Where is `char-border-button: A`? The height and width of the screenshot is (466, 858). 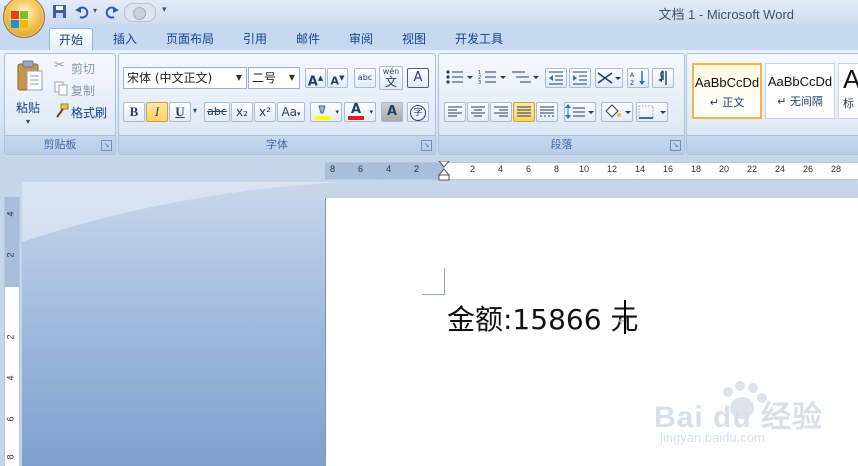 char-border-button: A is located at coordinates (418, 78).